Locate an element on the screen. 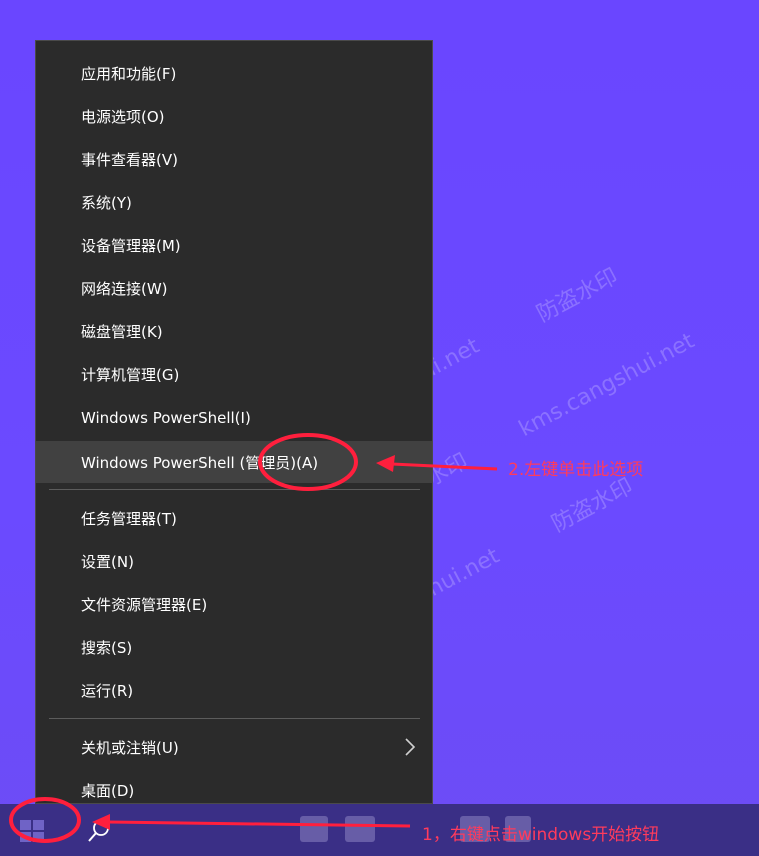 The image size is (759, 856). annotation-step2: 2.左键单击此选项 is located at coordinates (576, 470).